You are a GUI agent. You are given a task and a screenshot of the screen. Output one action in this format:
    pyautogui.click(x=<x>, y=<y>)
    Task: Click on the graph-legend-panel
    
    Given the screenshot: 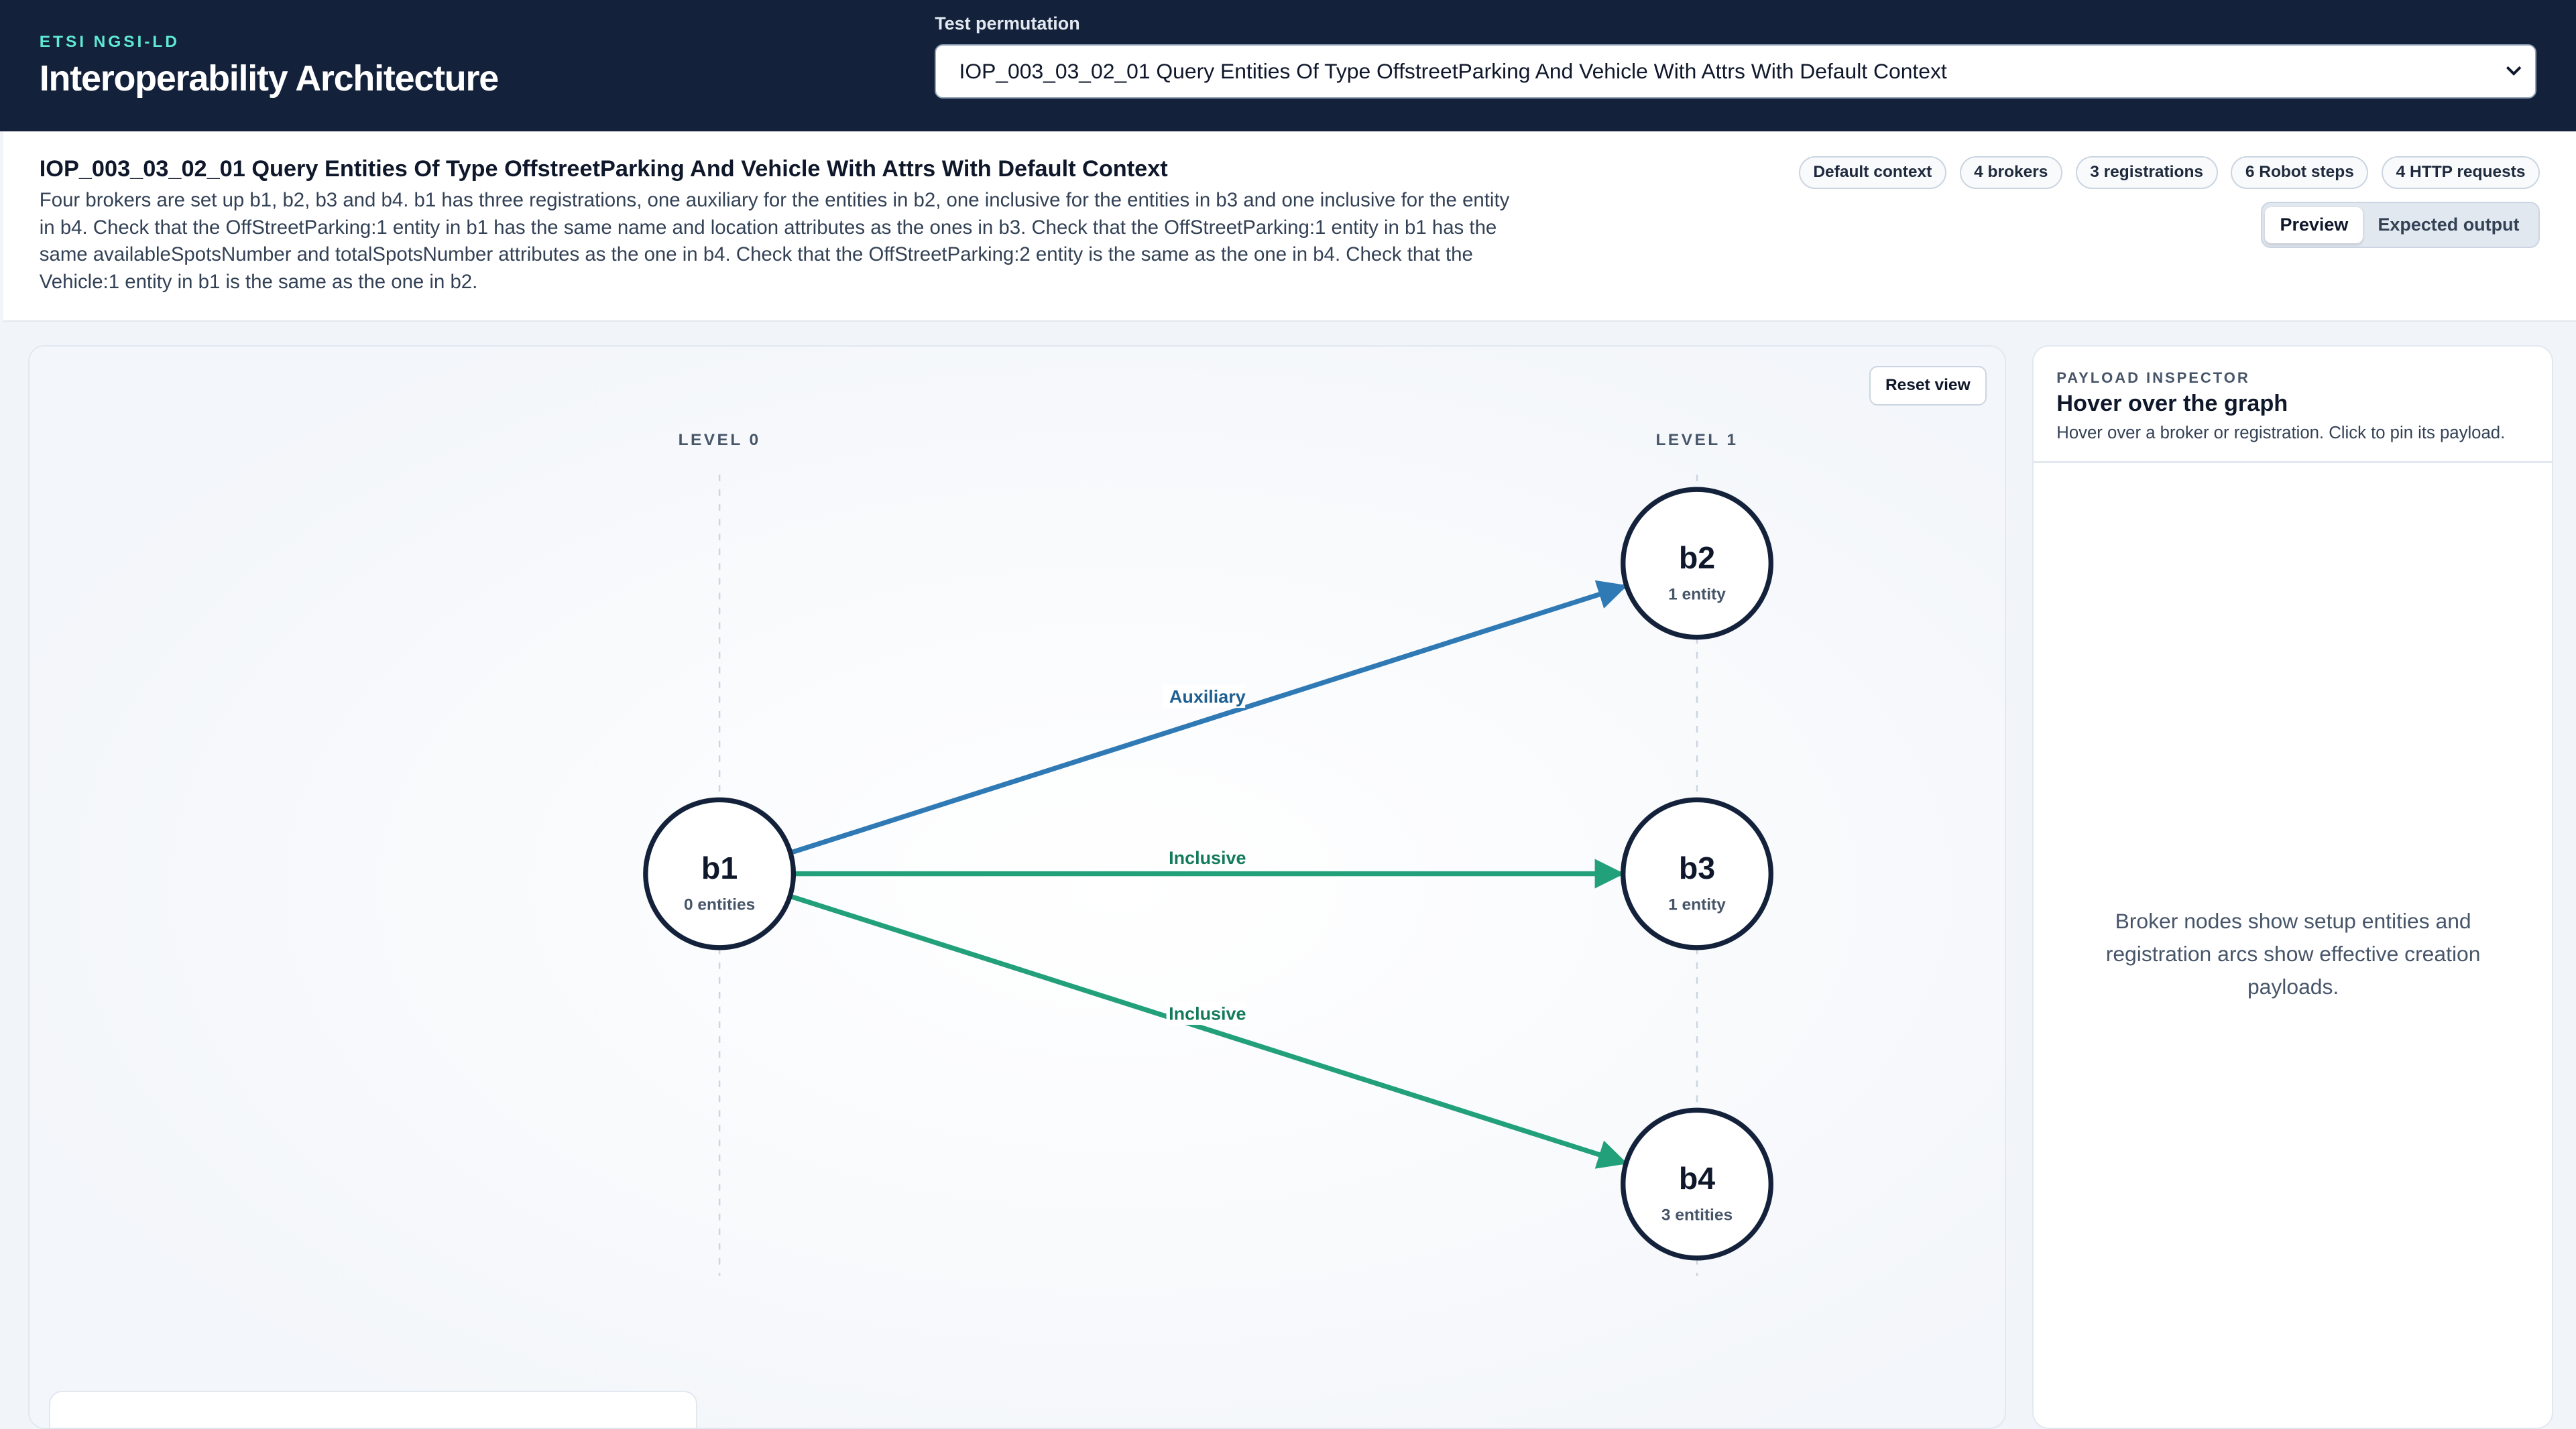 What is the action you would take?
    pyautogui.click(x=373, y=1409)
    